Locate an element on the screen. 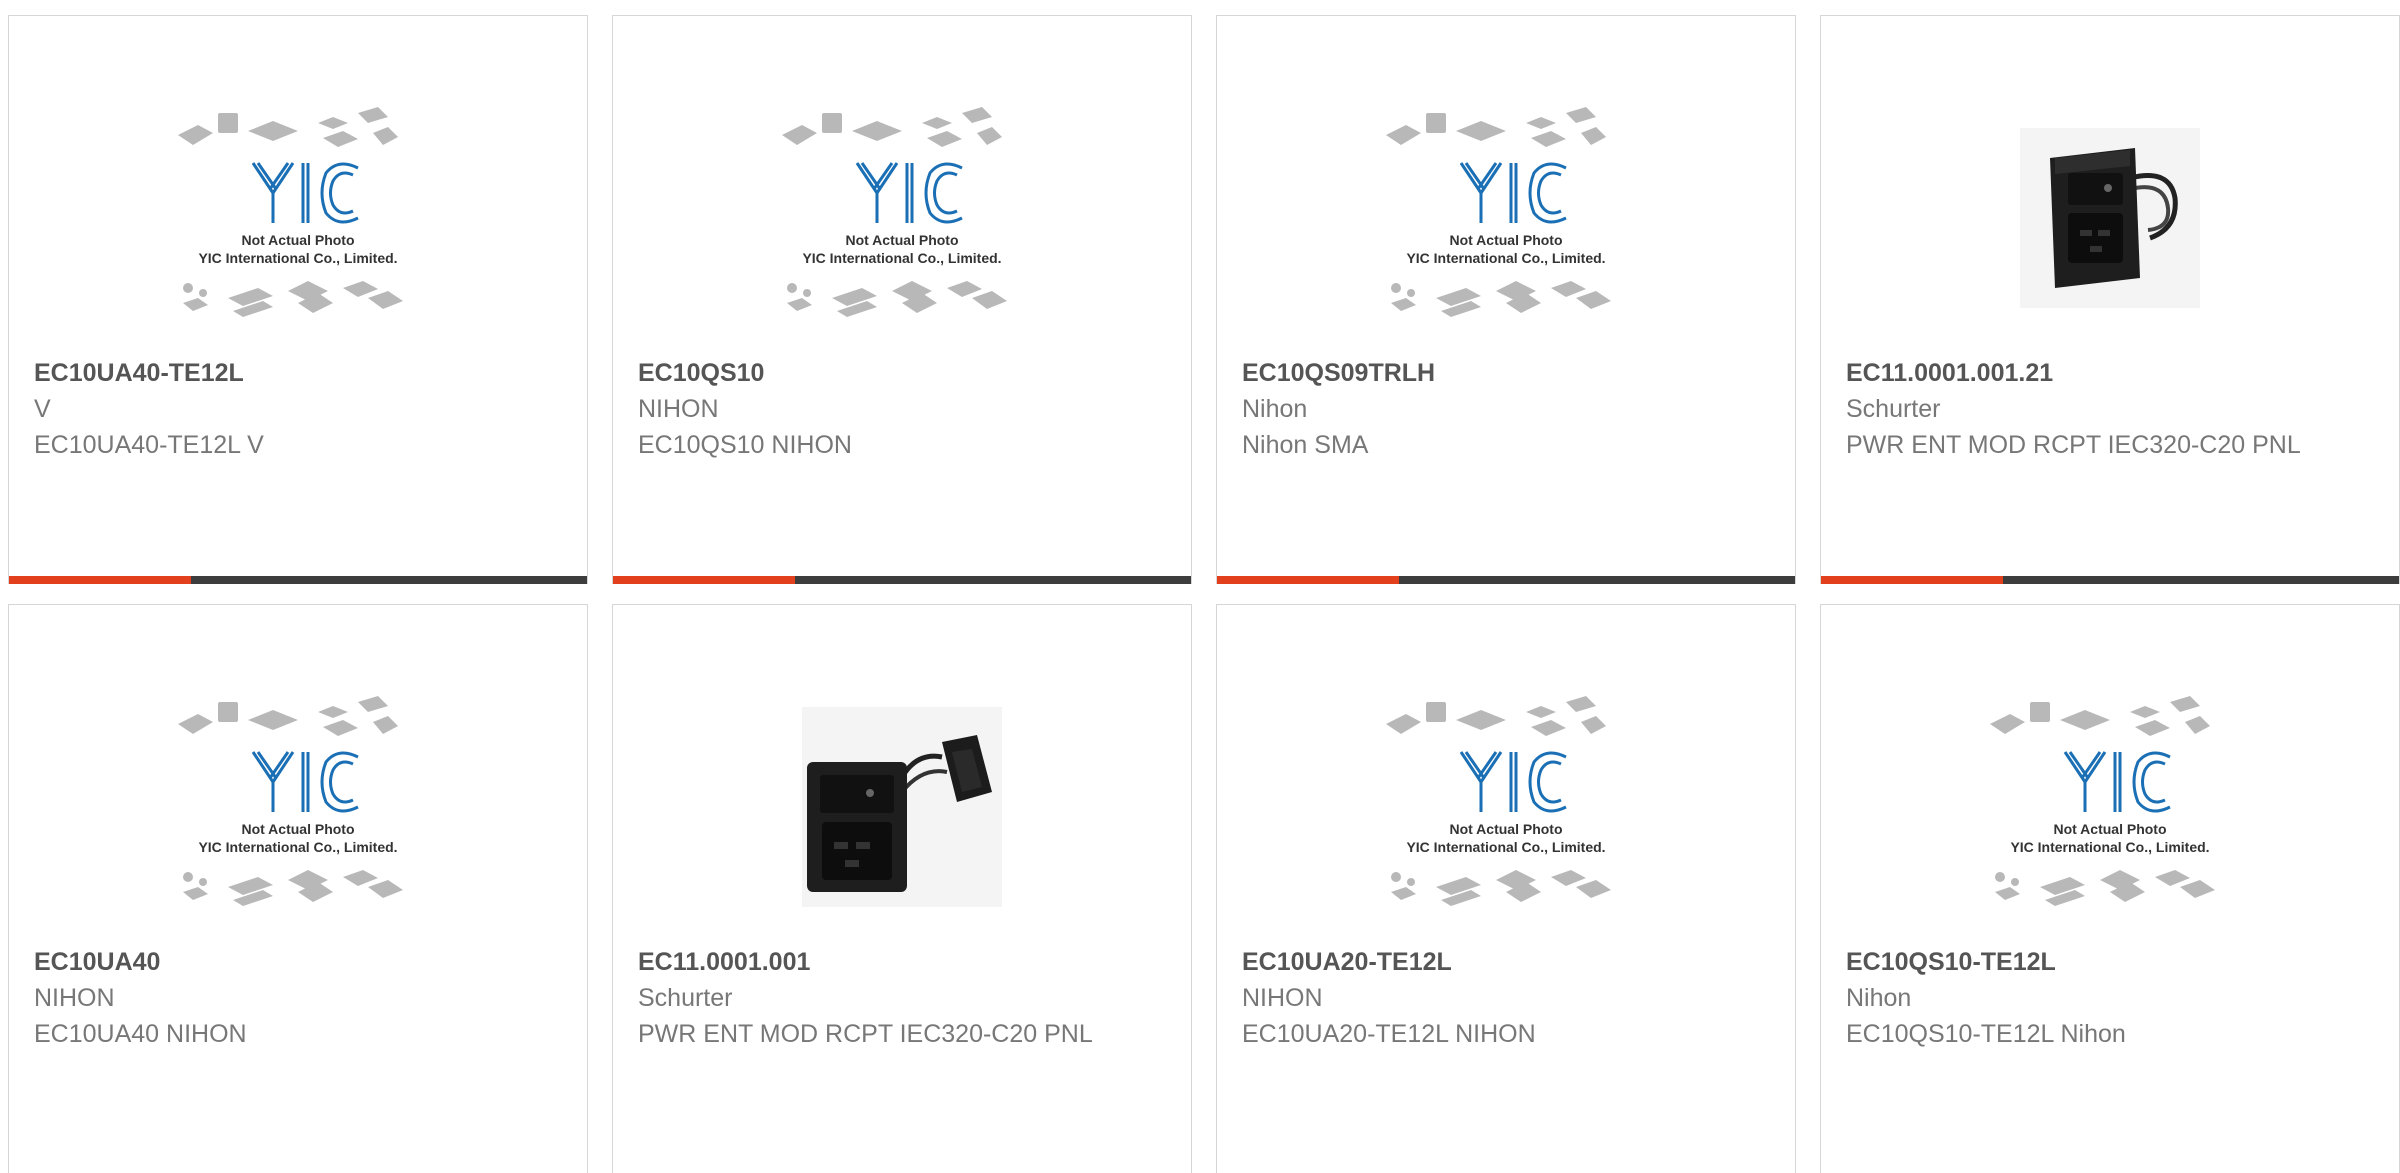 The height and width of the screenshot is (1173, 2400). part-number: EC10UA40-TE12L is located at coordinates (264, 373).